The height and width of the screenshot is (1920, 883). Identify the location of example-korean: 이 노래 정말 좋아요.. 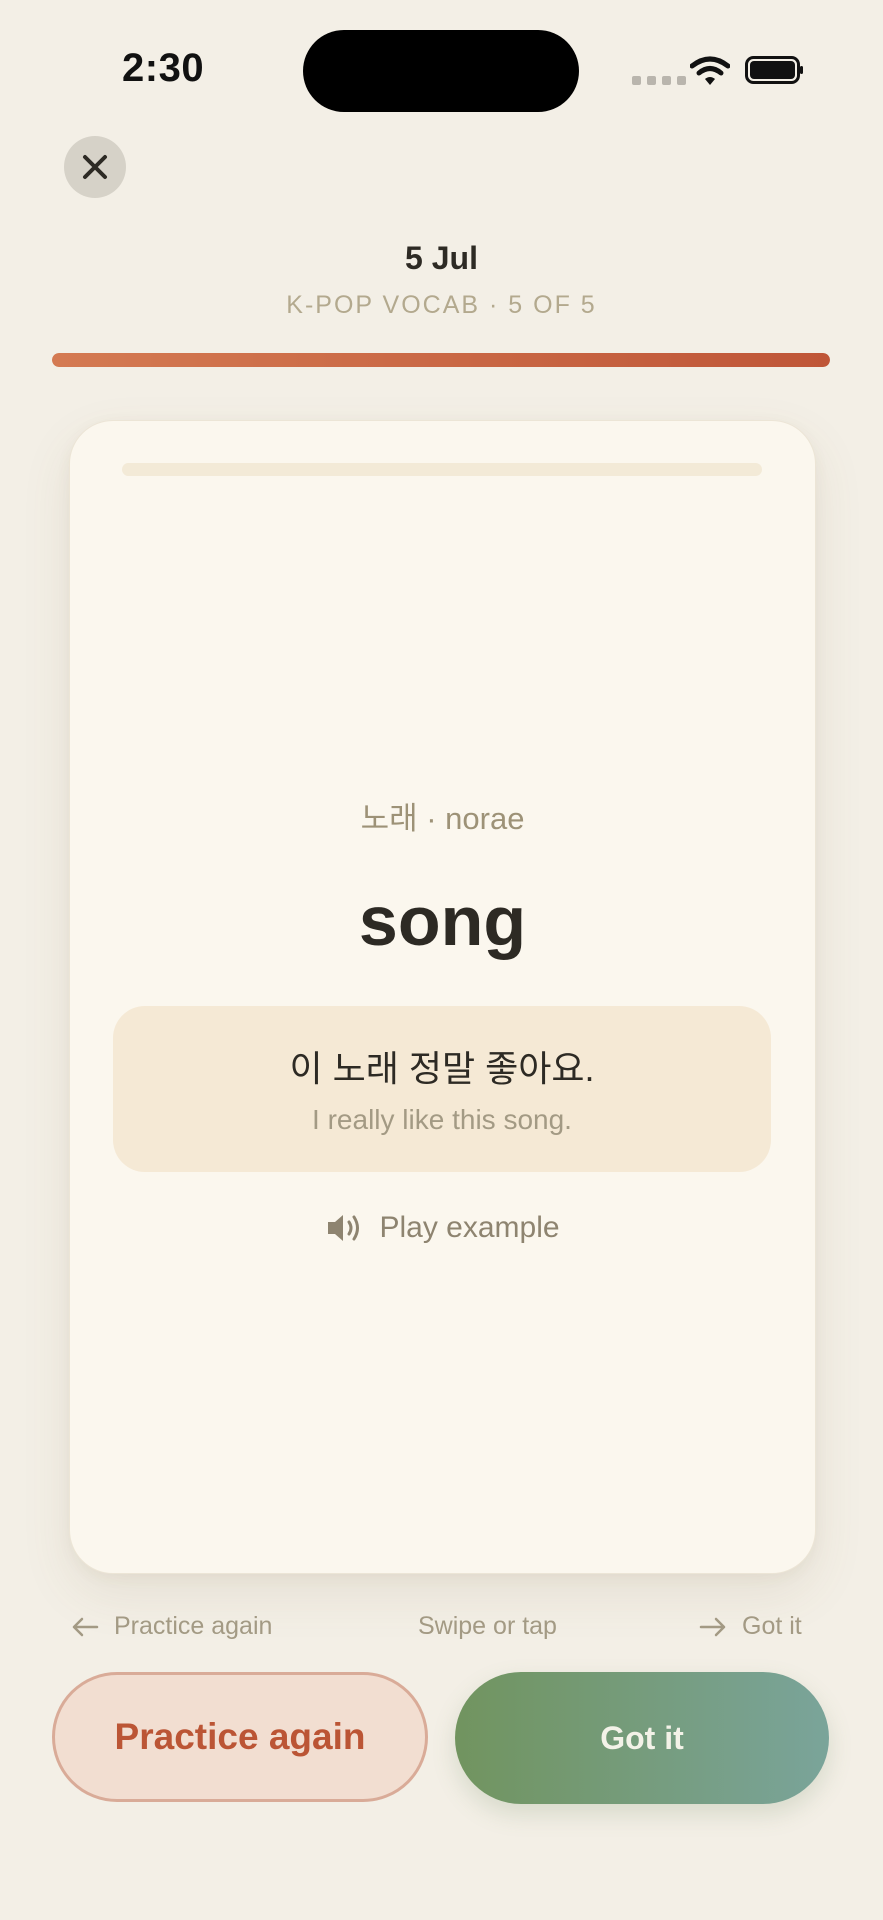
(442, 1068).